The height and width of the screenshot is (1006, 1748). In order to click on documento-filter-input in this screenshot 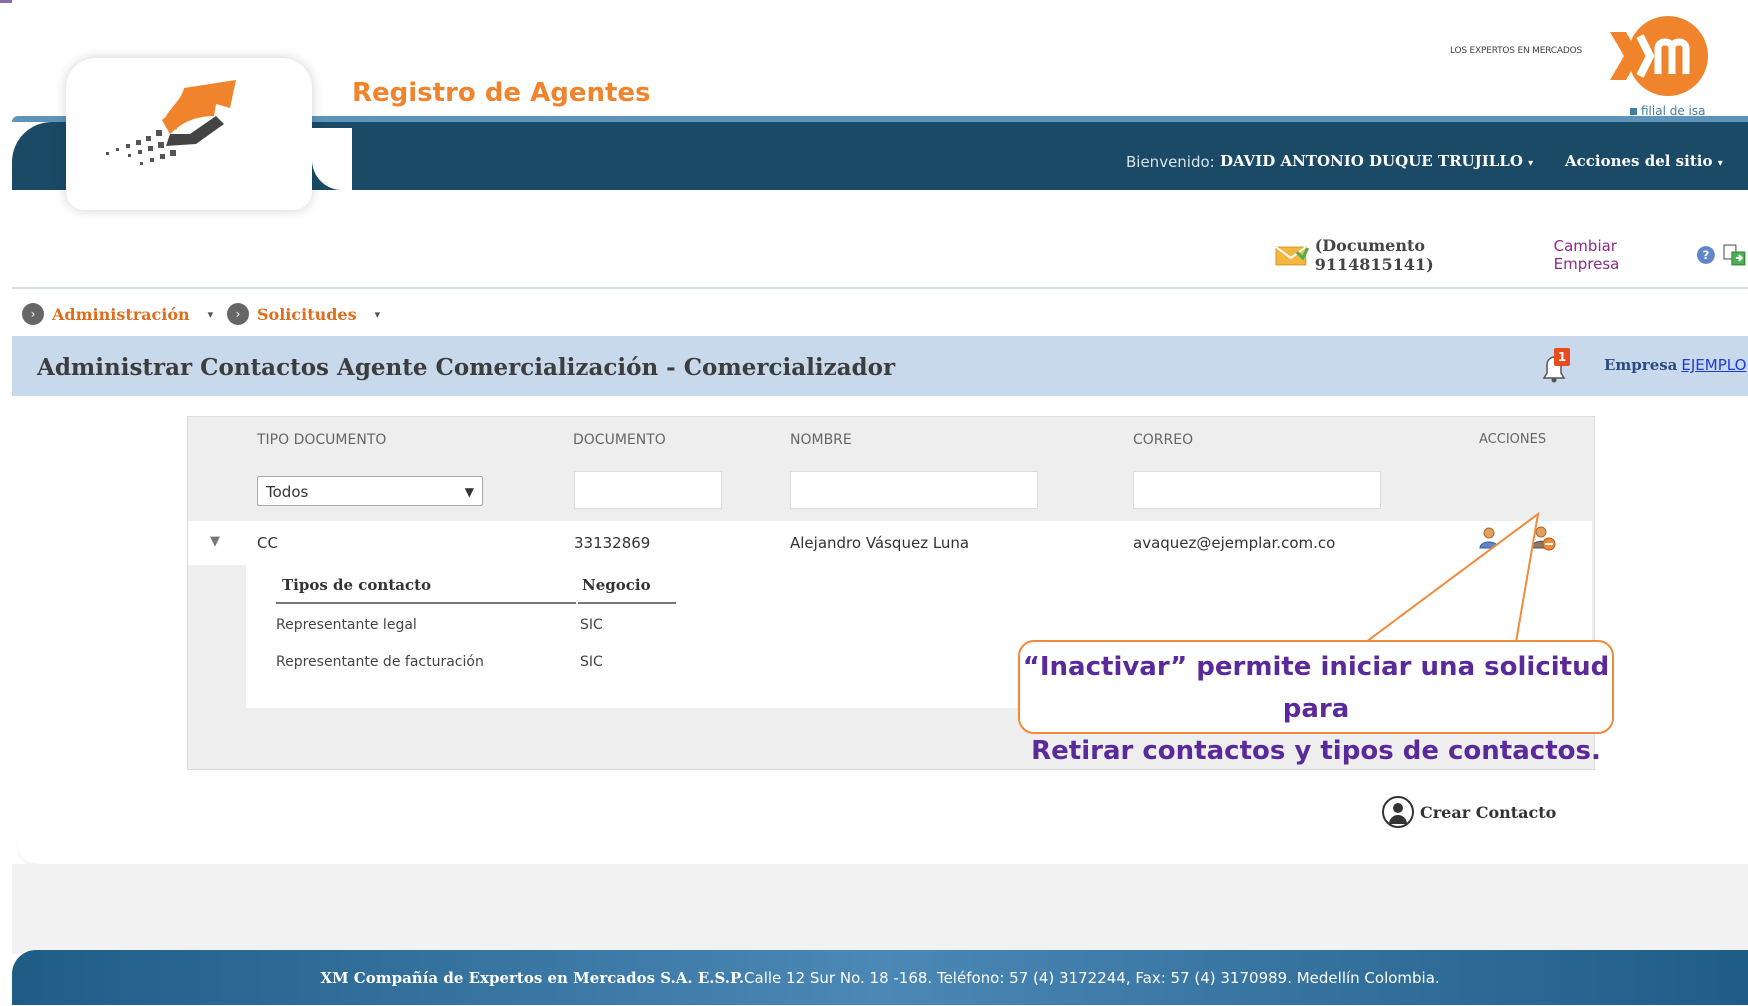, I will do `click(648, 490)`.